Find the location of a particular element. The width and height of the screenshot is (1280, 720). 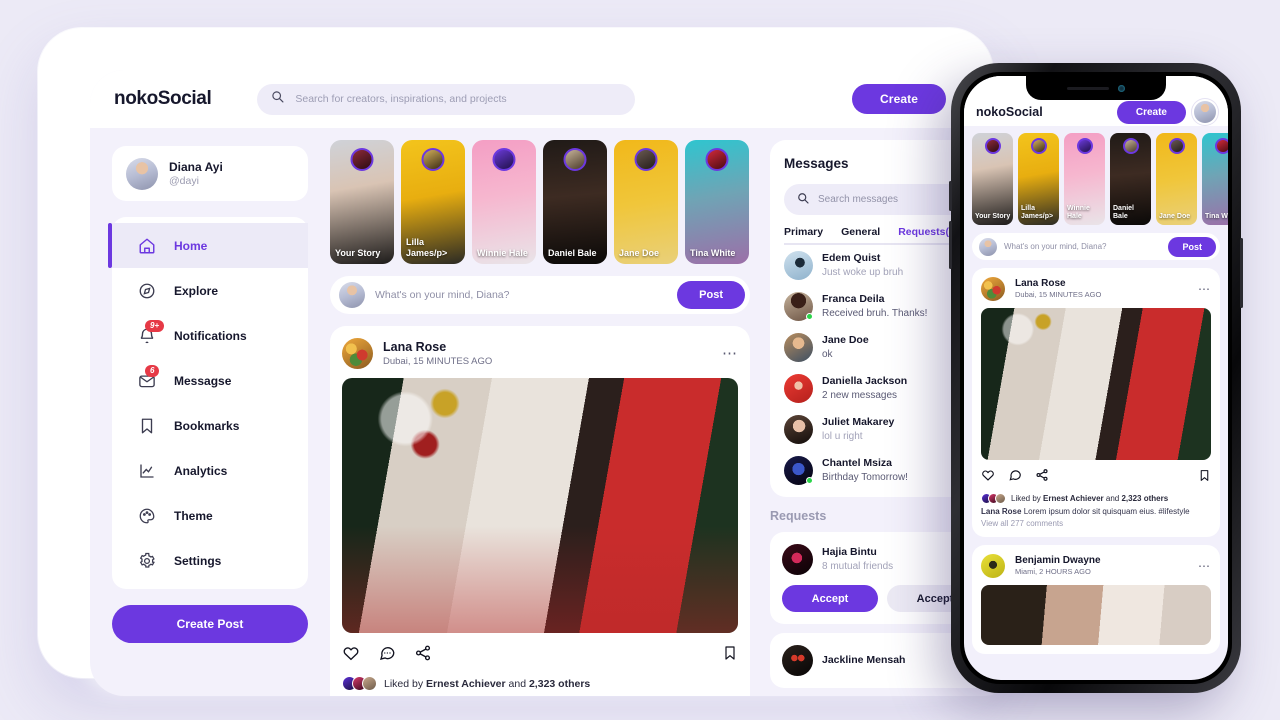

tab-primary: Primary is located at coordinates (803, 232).